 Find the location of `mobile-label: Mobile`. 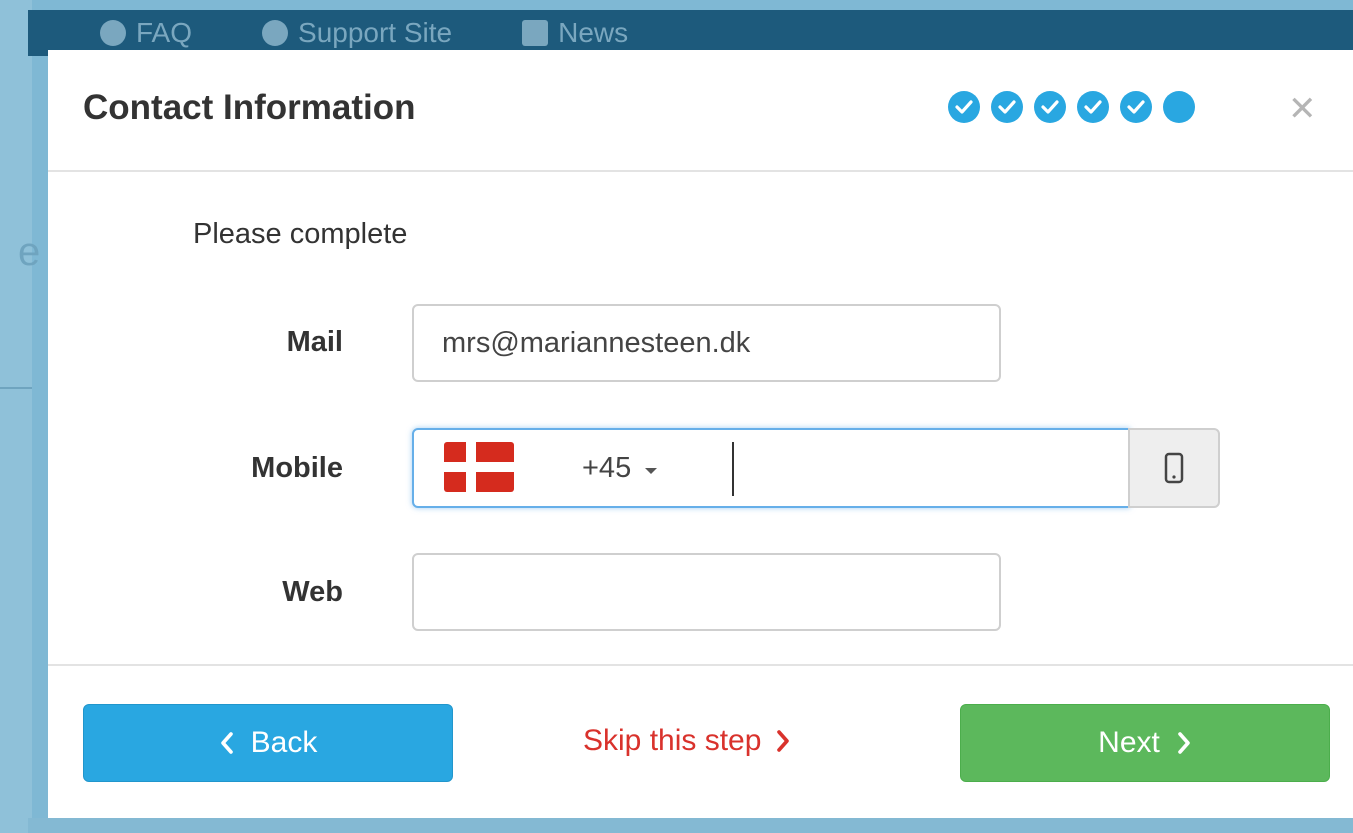

mobile-label: Mobile is located at coordinates (297, 468).